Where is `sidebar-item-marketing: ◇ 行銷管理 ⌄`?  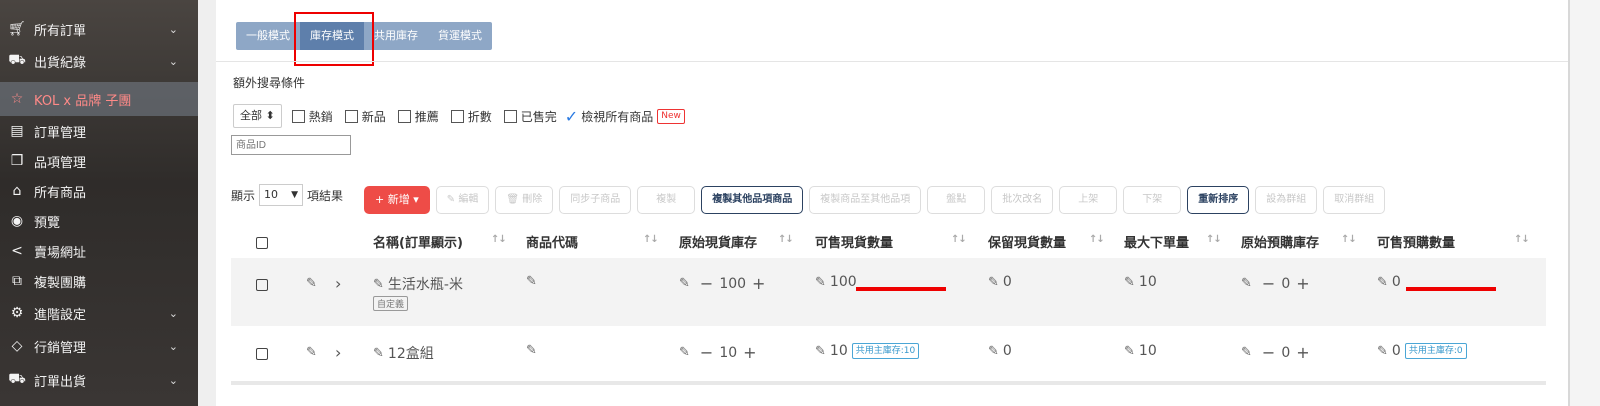 sidebar-item-marketing: ◇ 行銷管理 ⌄ is located at coordinates (99, 346).